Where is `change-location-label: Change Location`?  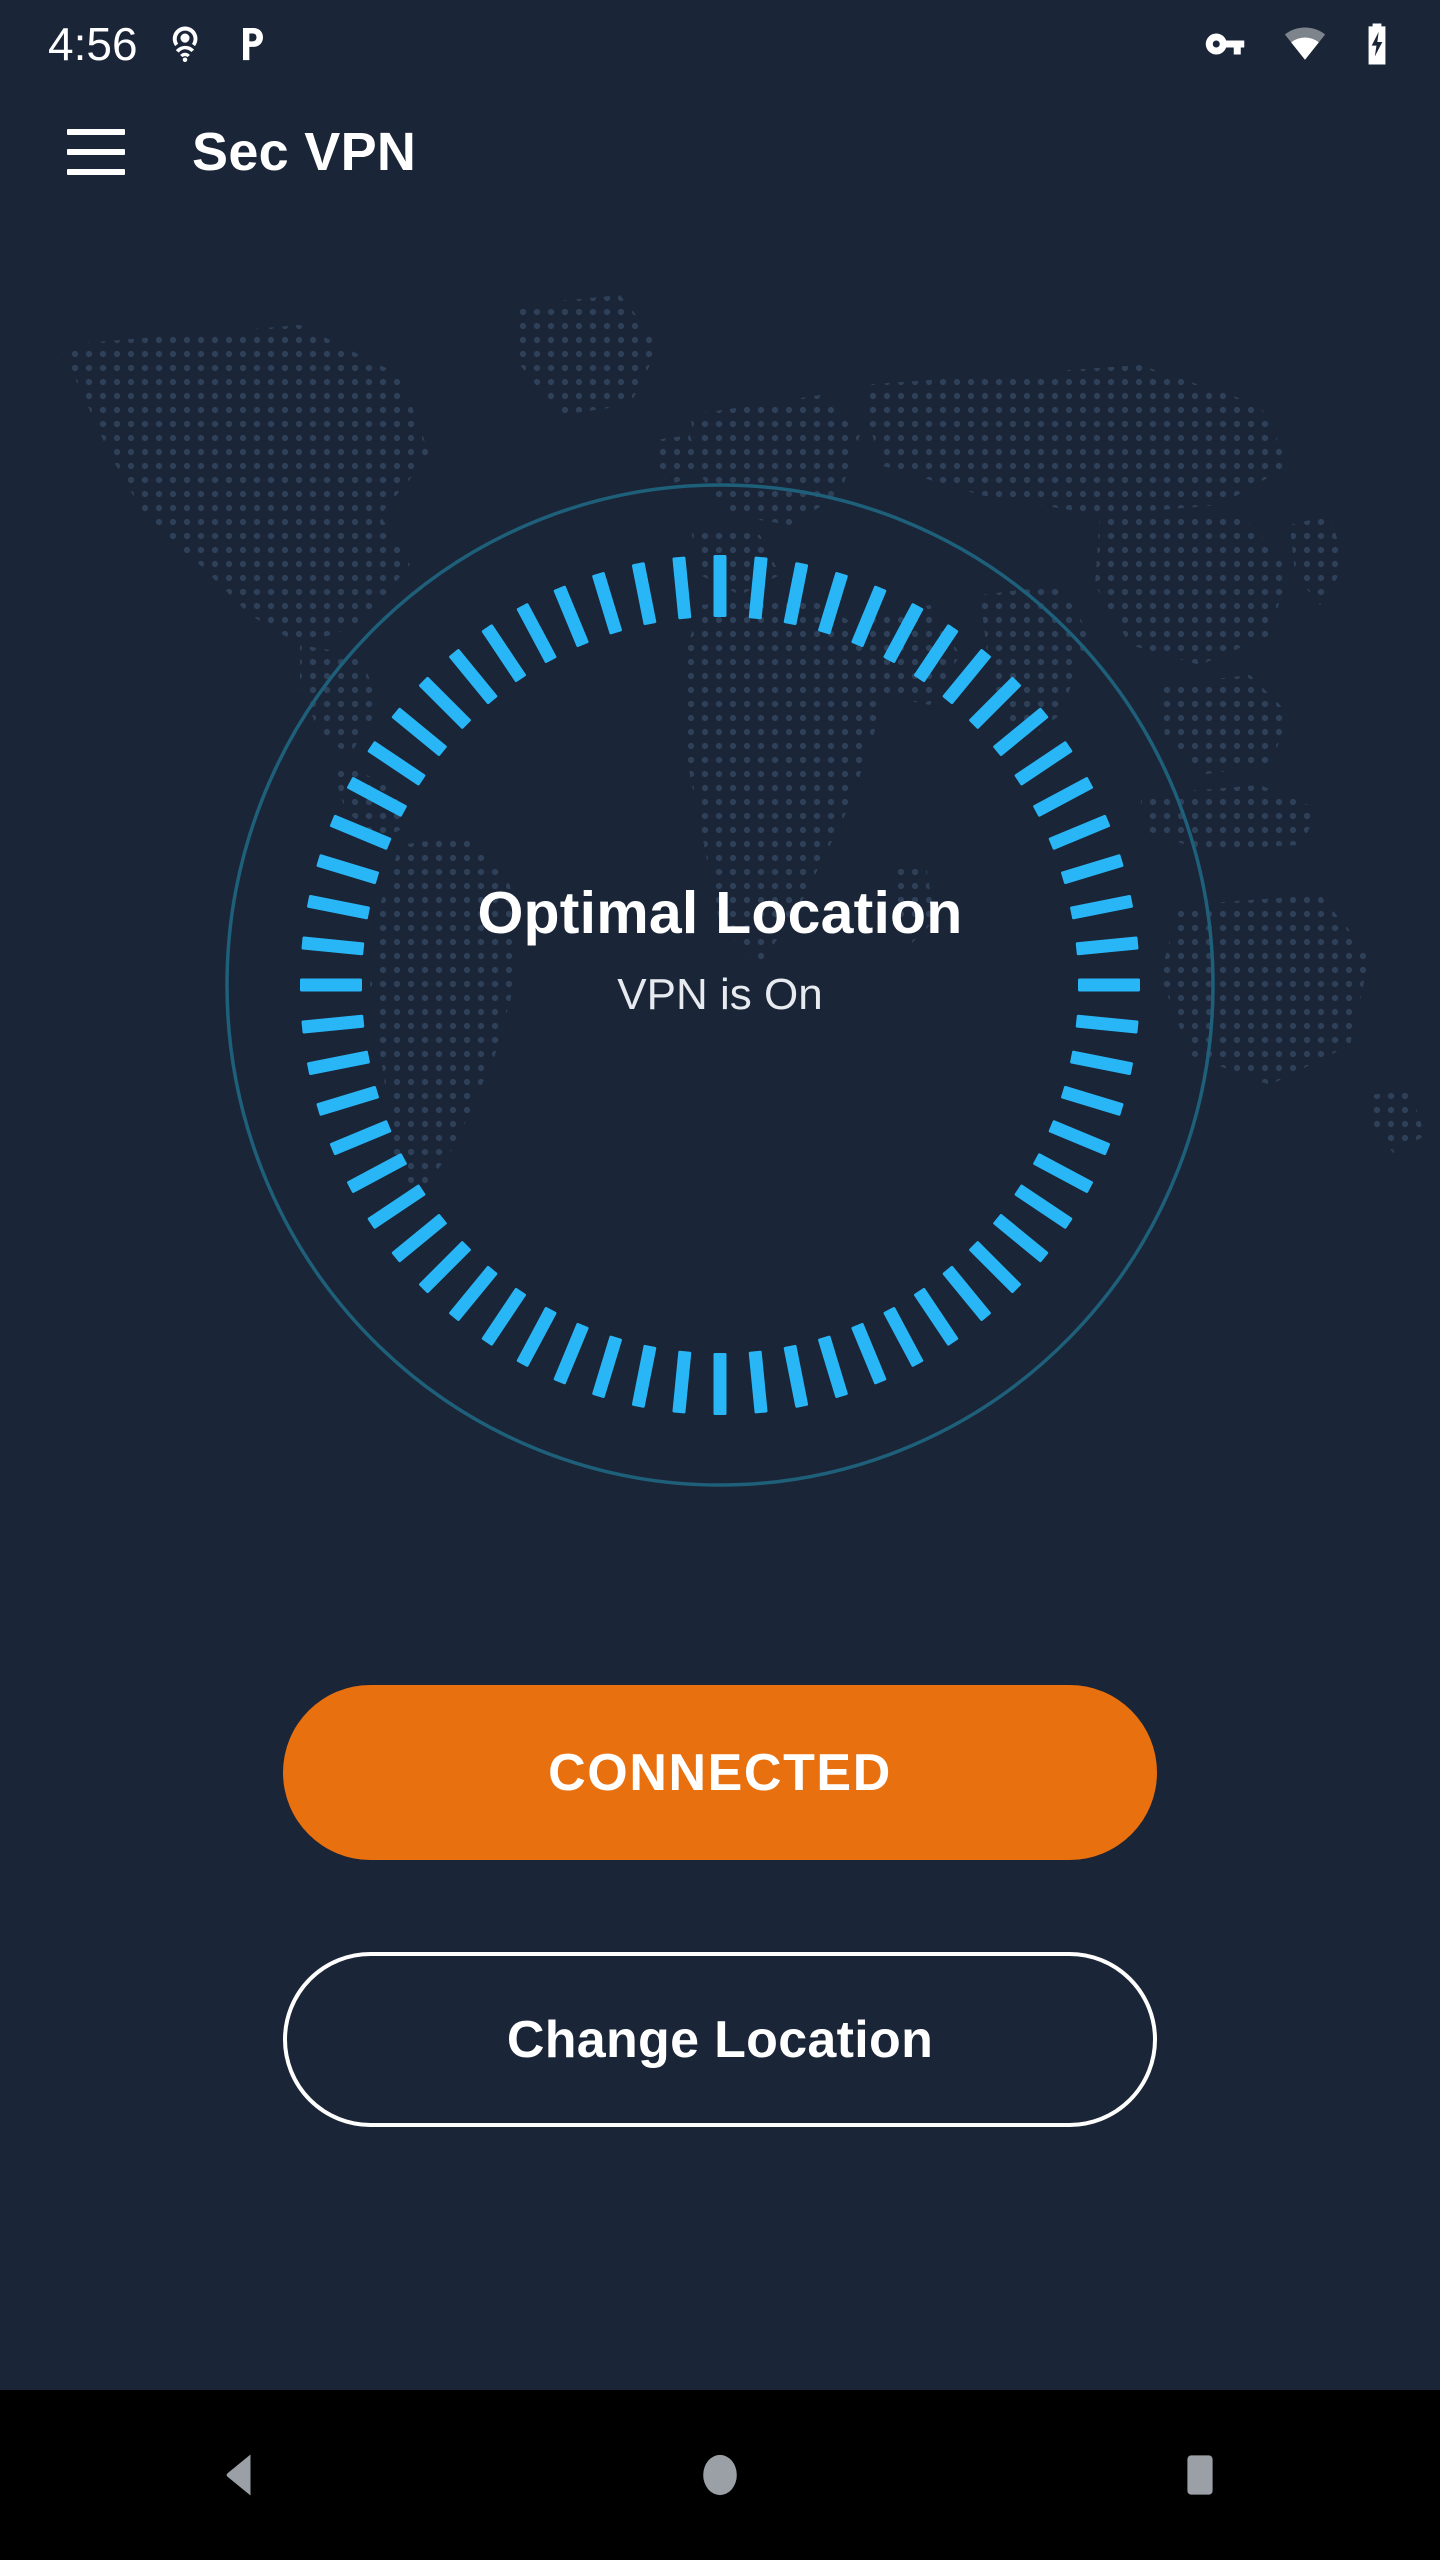 change-location-label: Change Location is located at coordinates (720, 2039).